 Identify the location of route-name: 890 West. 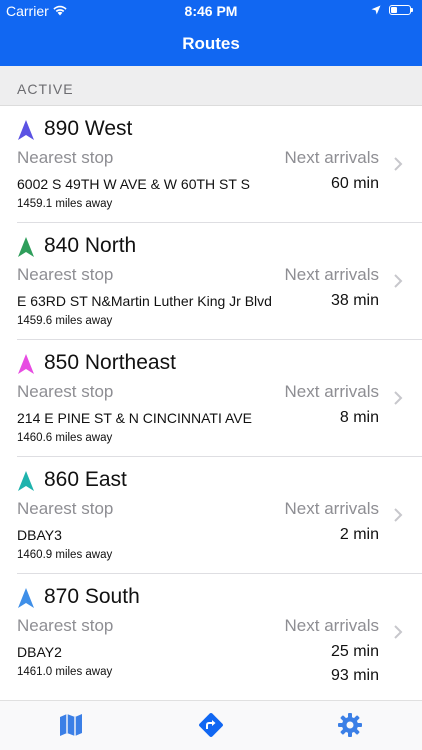
(88, 128).